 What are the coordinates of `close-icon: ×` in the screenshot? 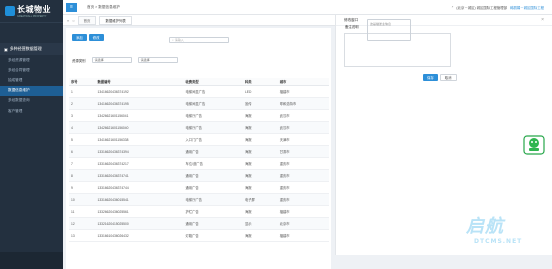 It's located at (542, 20).